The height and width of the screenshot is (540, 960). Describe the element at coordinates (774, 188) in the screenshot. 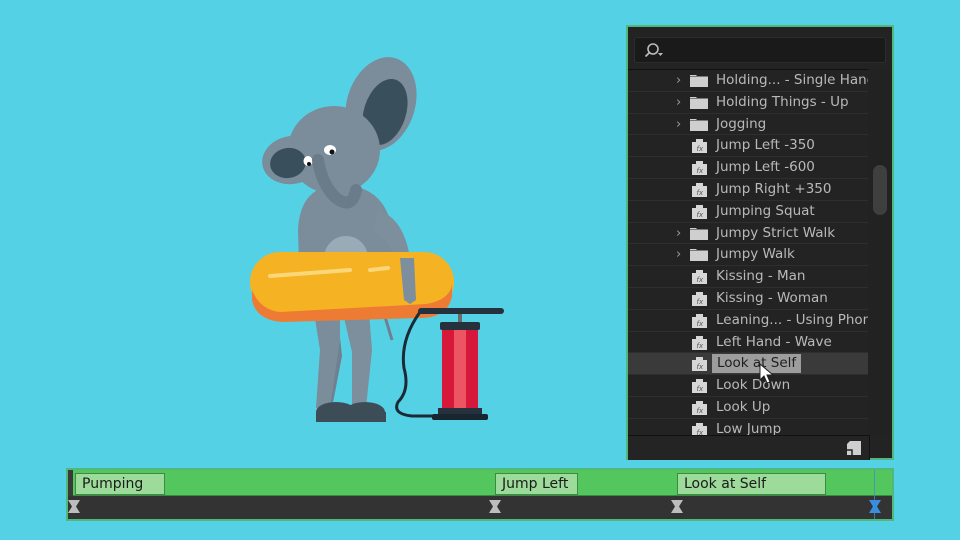

I see `item-label: Jump Right +350` at that location.